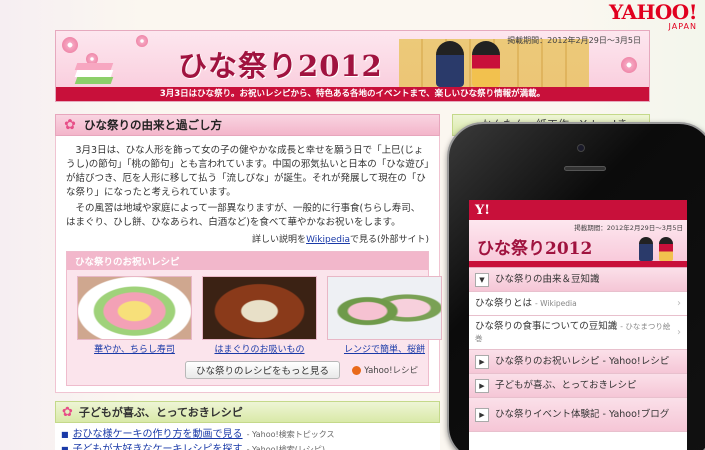 The height and width of the screenshot is (450, 705). Describe the element at coordinates (153, 125) in the screenshot. I see `origin-heading: ひな祭りの由来と過ごし方` at that location.